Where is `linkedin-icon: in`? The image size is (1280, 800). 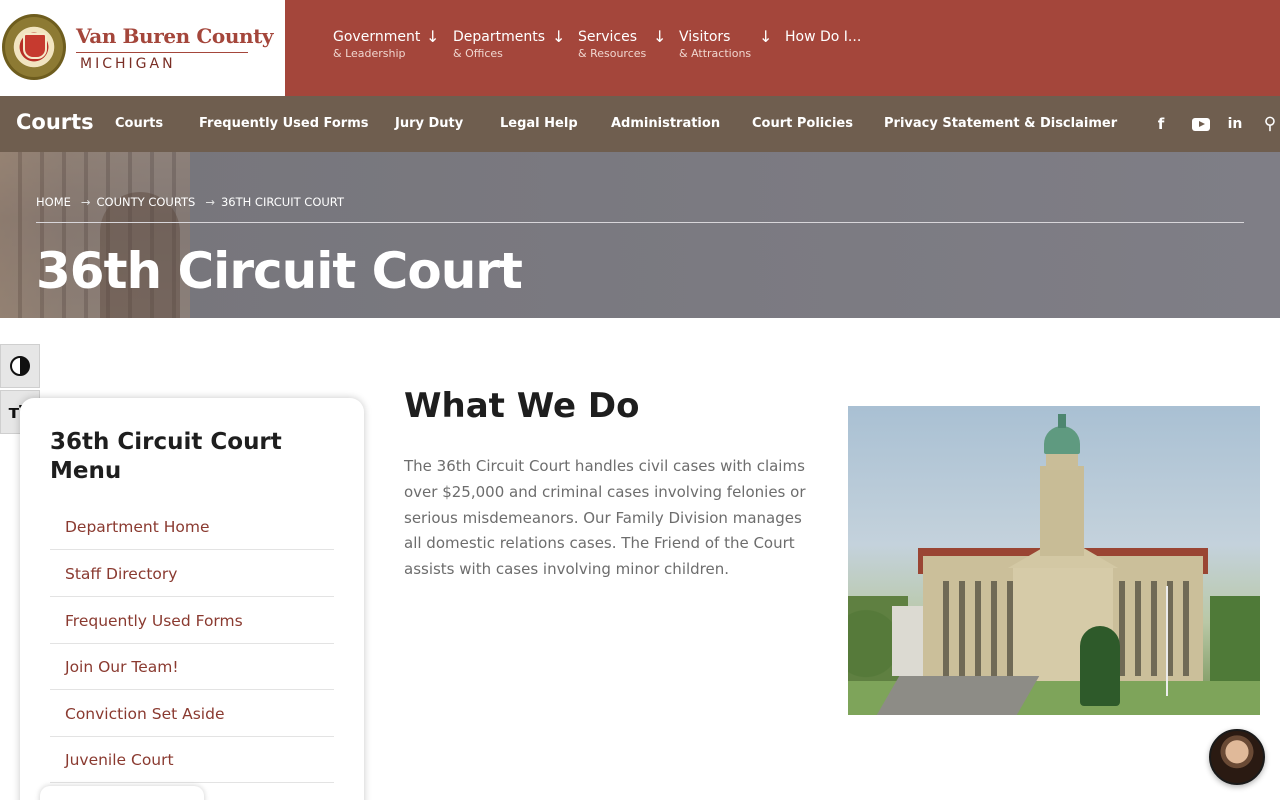 linkedin-icon: in is located at coordinates (1235, 124).